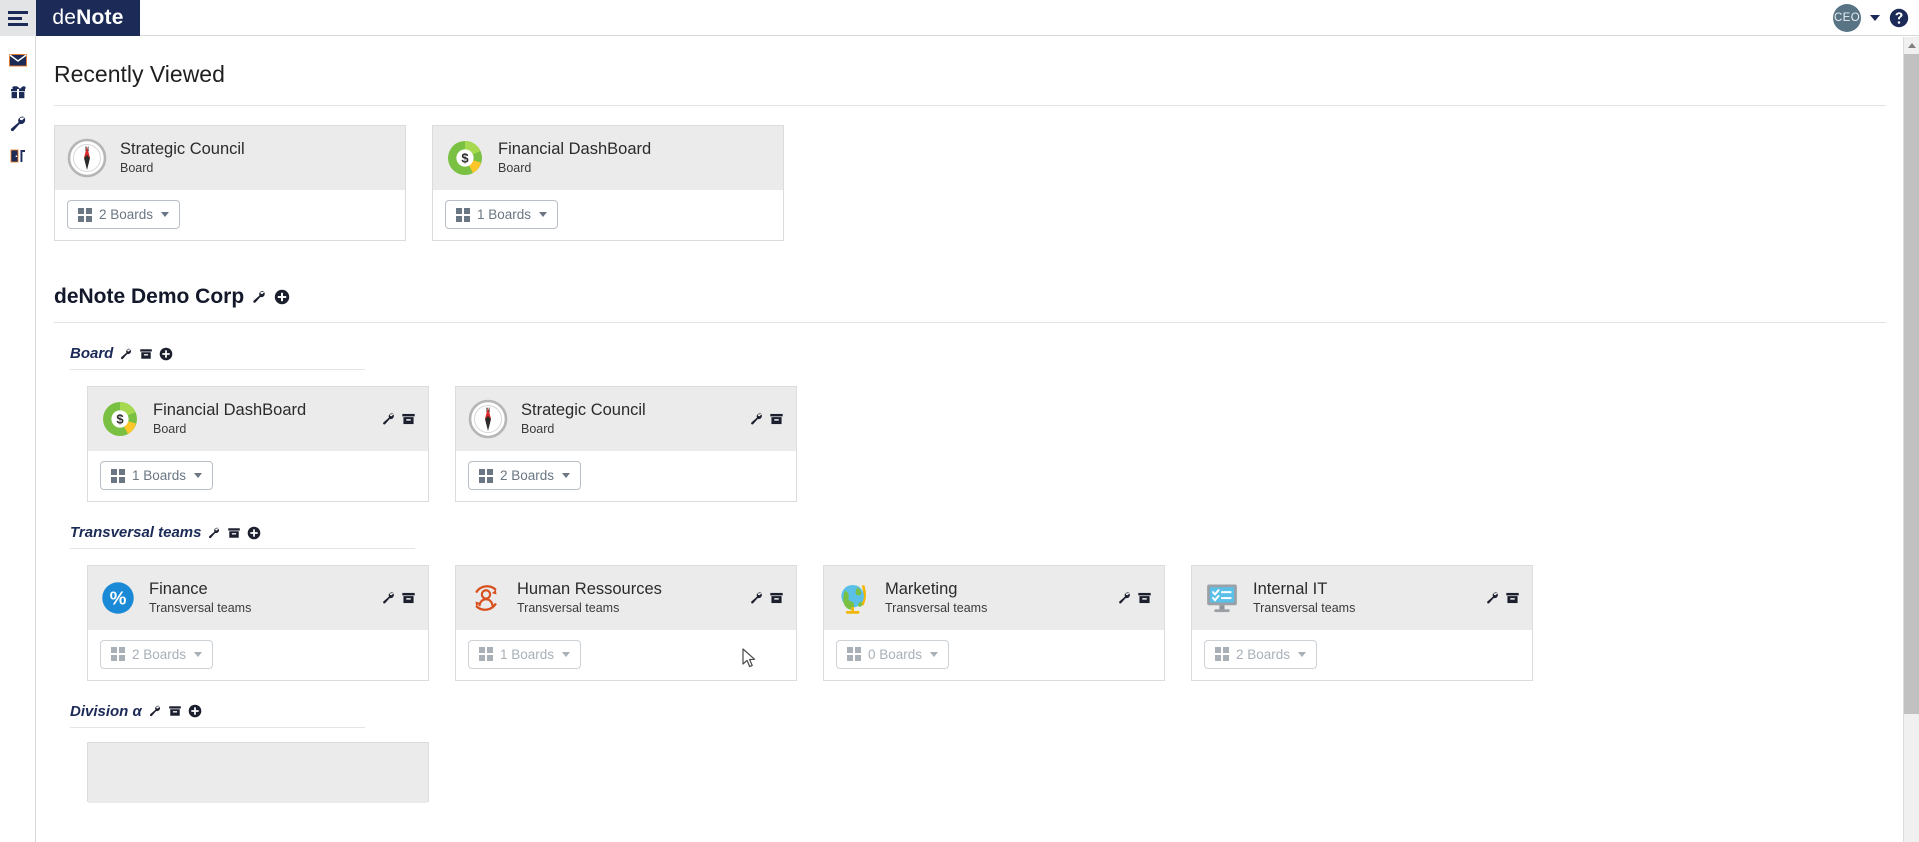 Image resolution: width=1919 pixels, height=842 pixels. I want to click on recent-card-financial-dashboard: $ Financial DashBoard Board 1 Boards, so click(608, 183).